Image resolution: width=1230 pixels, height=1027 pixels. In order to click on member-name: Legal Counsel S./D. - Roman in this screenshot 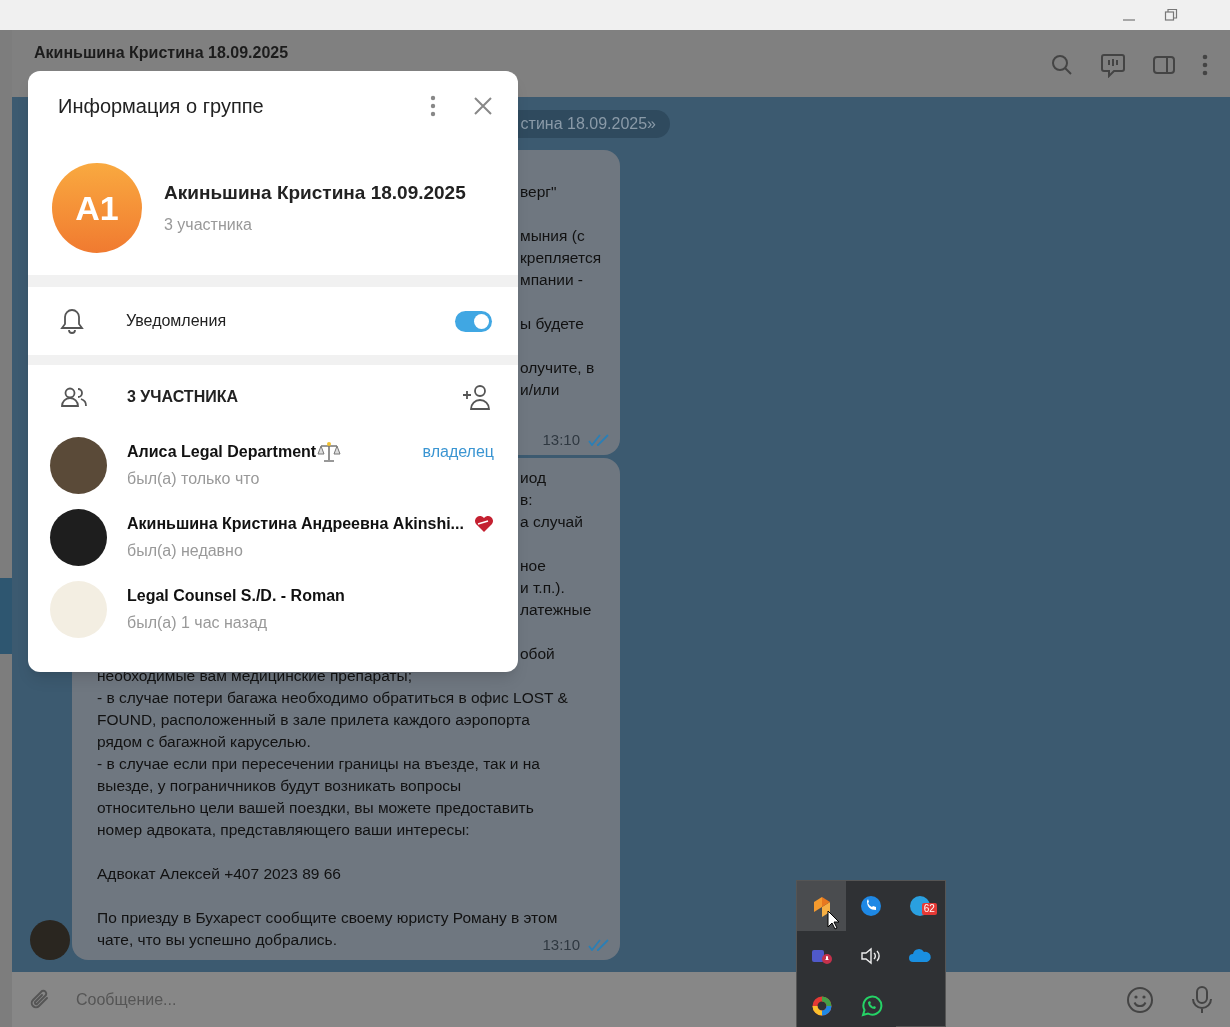, I will do `click(236, 595)`.